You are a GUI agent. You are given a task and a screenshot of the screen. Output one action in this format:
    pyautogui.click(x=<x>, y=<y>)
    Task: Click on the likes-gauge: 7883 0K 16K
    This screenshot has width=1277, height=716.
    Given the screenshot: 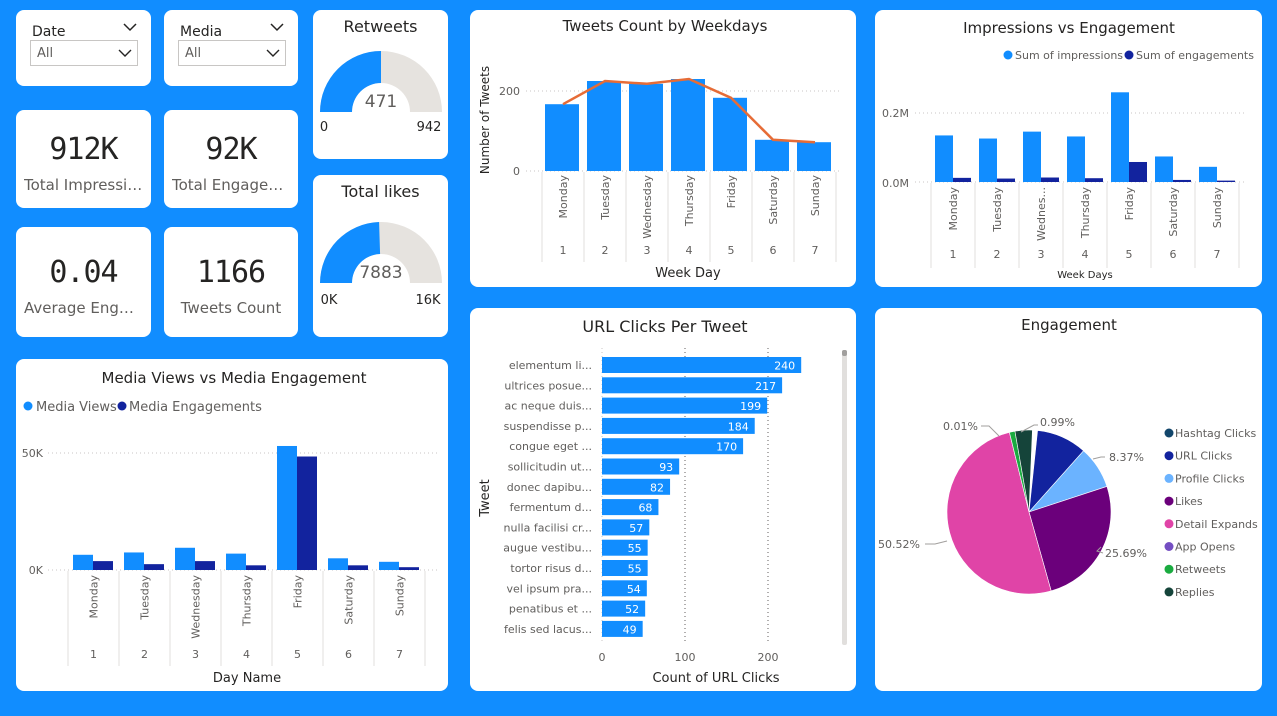 What is the action you would take?
    pyautogui.click(x=381, y=265)
    